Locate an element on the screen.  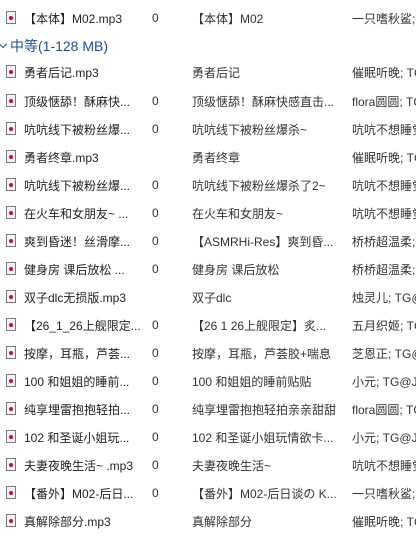
file-title: 在火车和女朋友~ is located at coordinates (238, 213).